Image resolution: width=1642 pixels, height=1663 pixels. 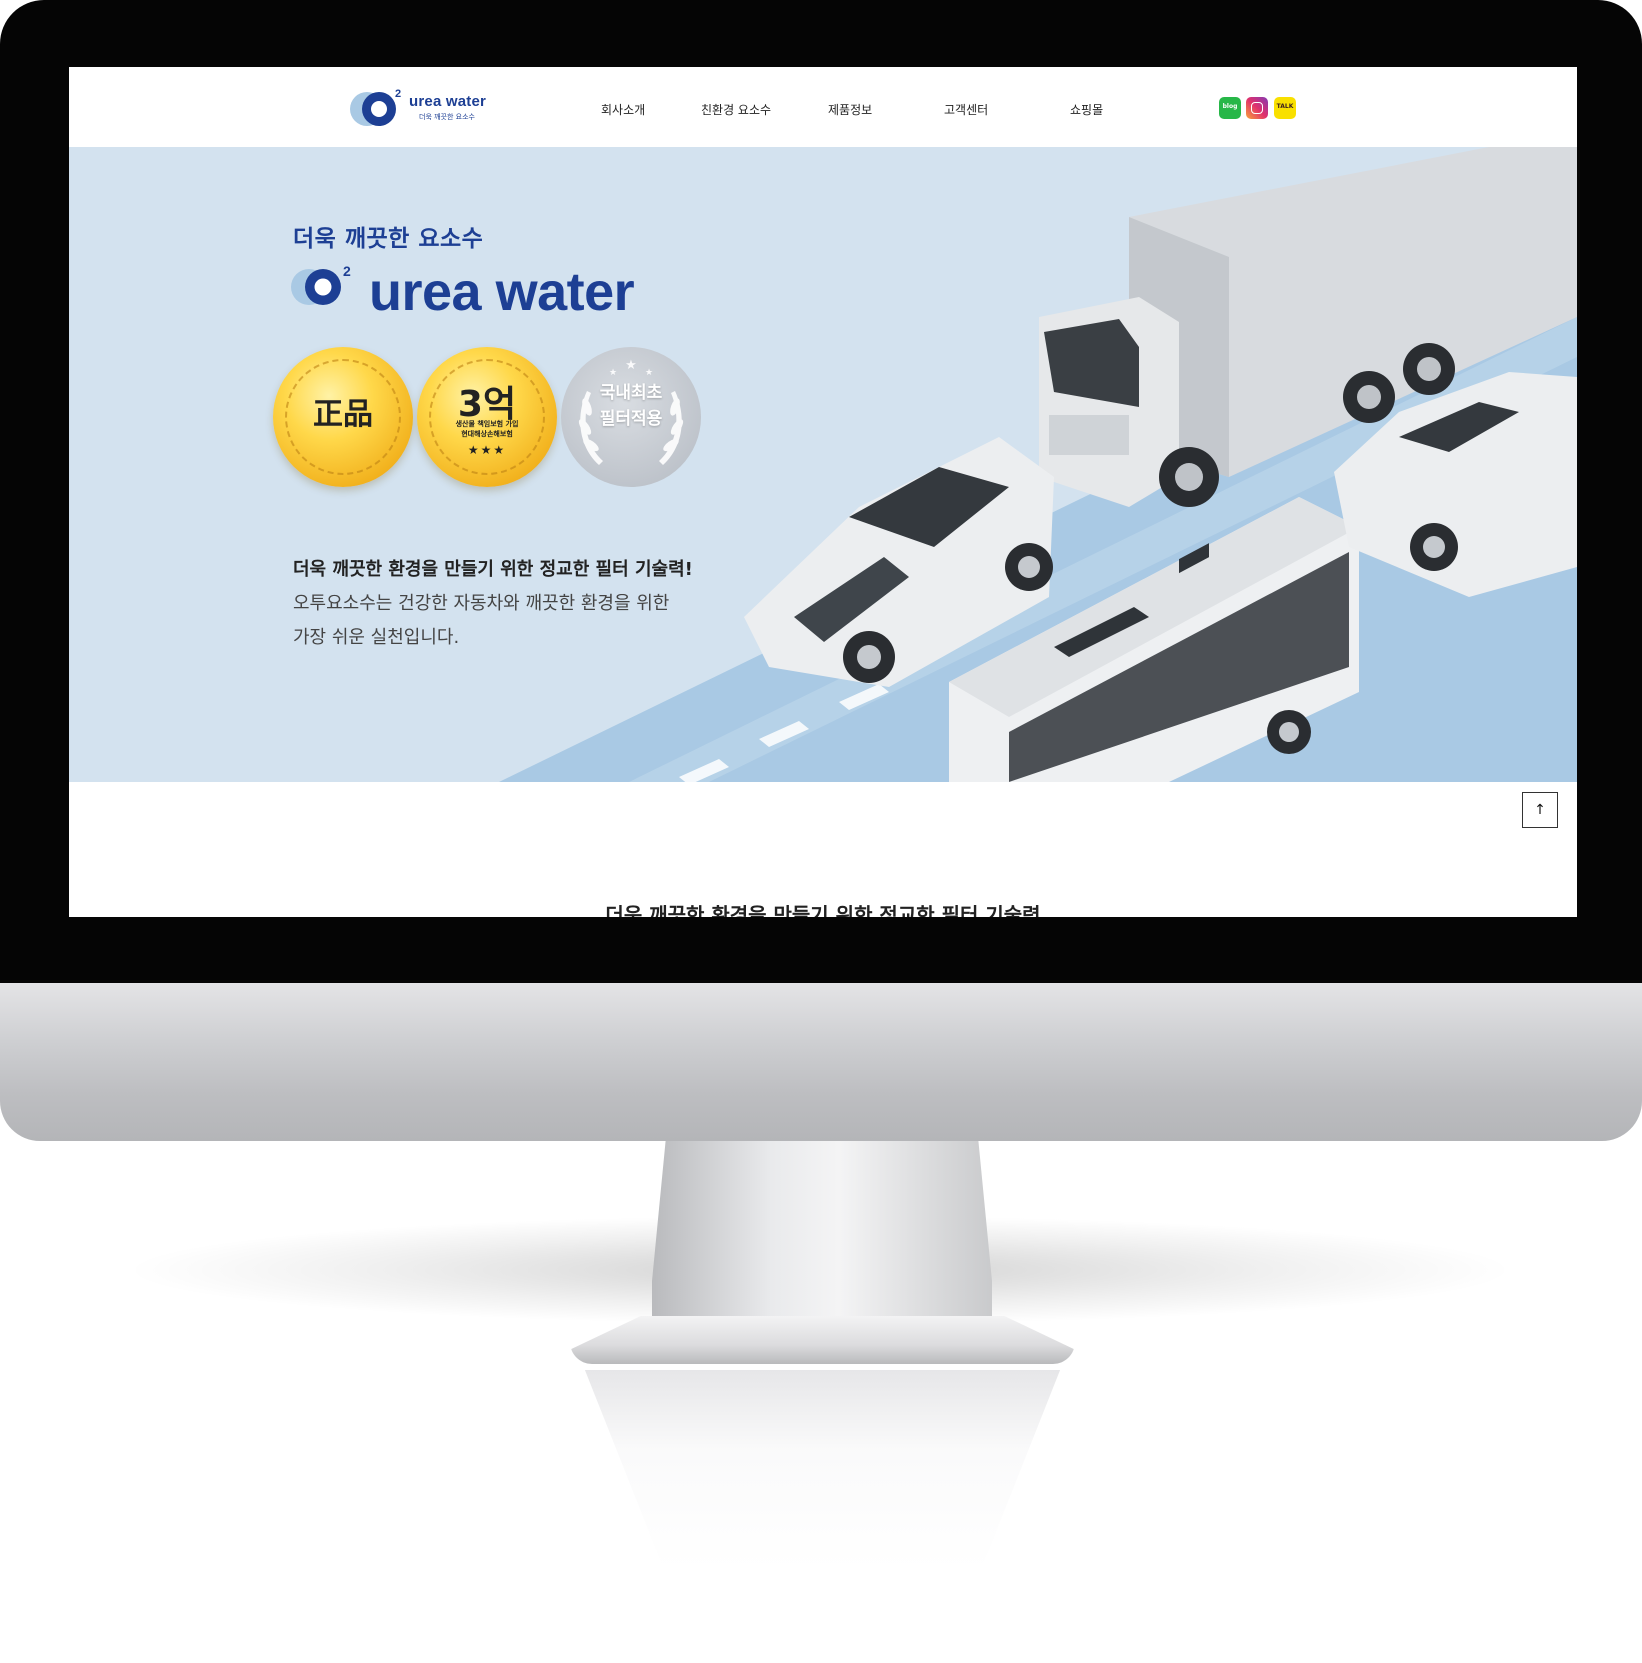 What do you see at coordinates (487, 424) in the screenshot?
I see `insurance-badge-line1: 생산물 책임보험 가입` at bounding box center [487, 424].